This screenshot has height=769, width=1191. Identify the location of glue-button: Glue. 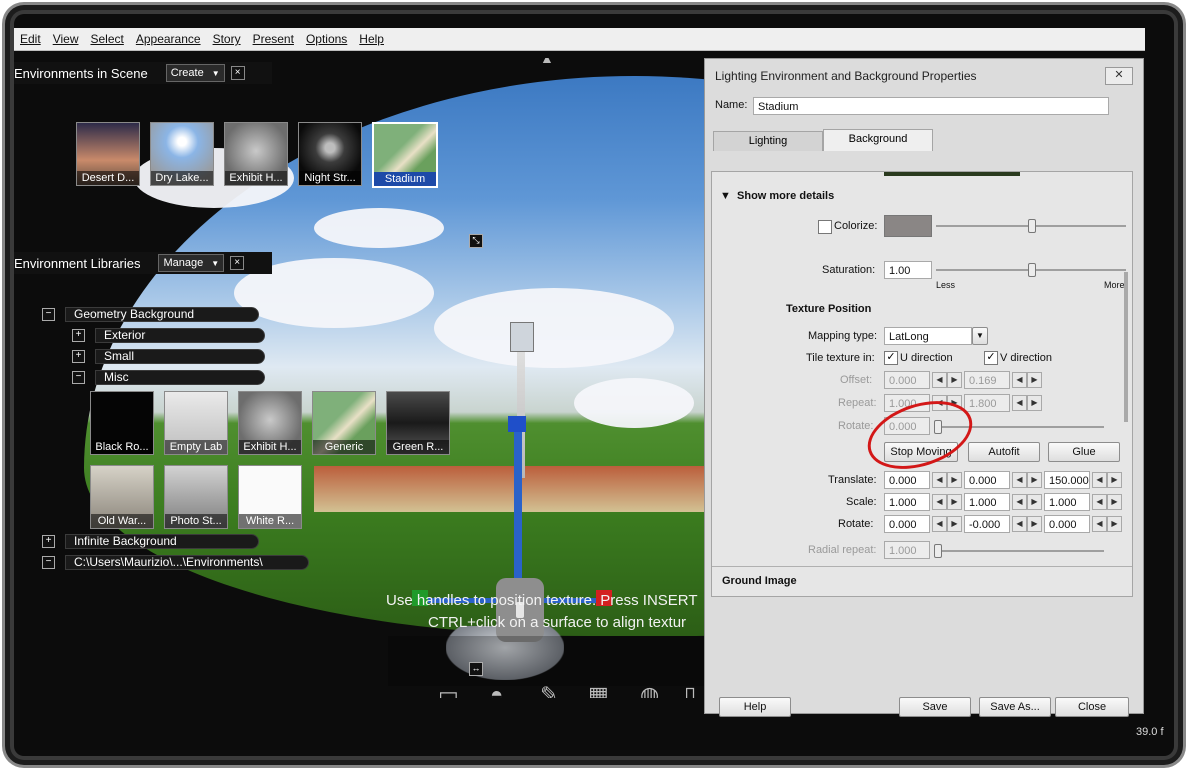
(1084, 452).